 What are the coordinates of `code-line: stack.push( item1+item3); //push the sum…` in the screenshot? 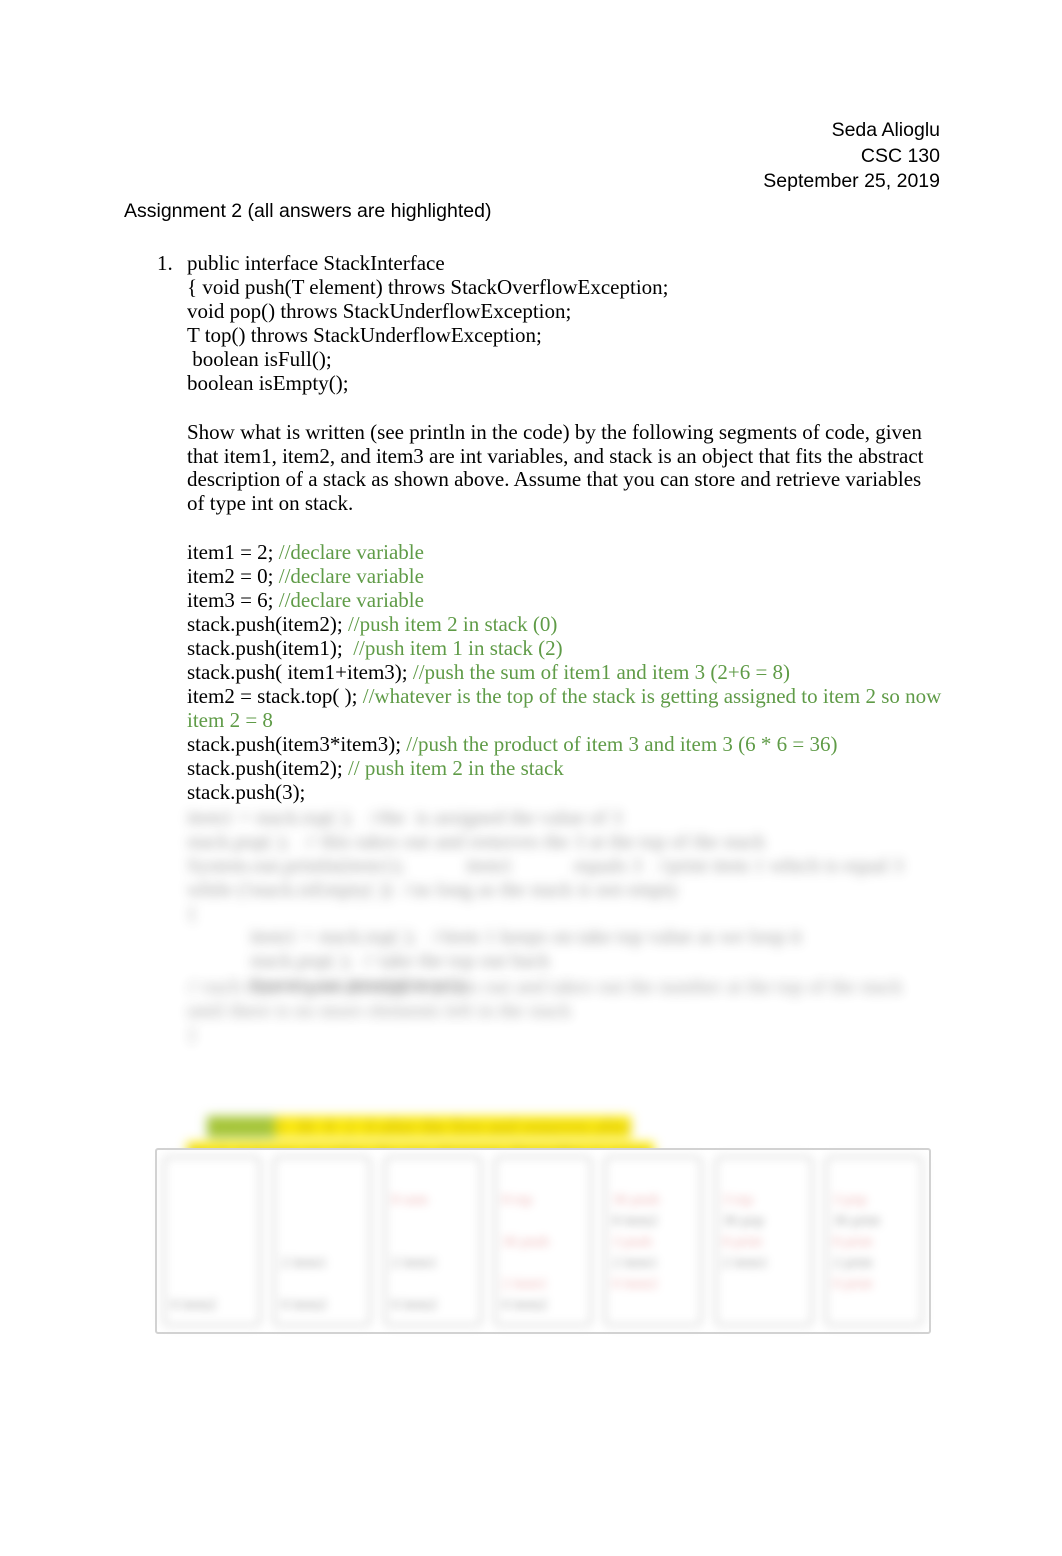 It's located at (567, 672).